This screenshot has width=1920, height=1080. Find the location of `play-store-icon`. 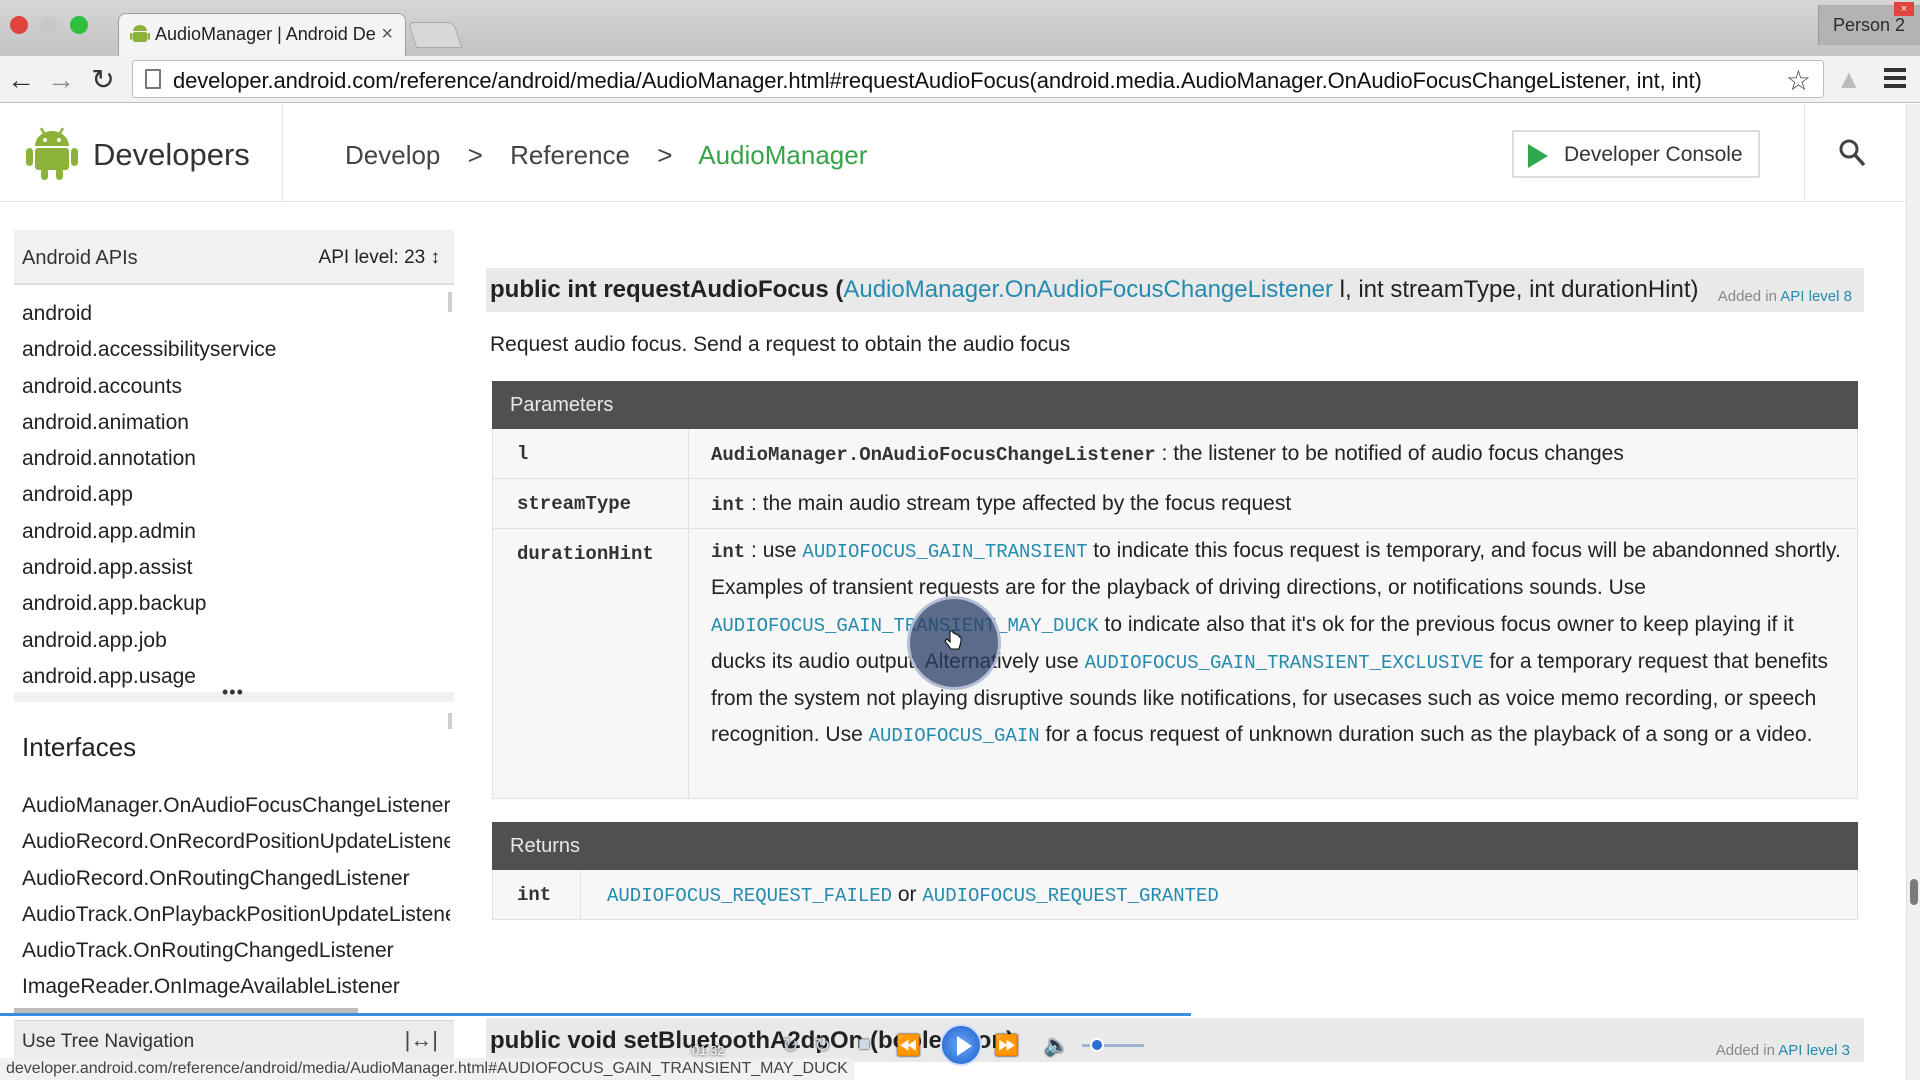

play-store-icon is located at coordinates (1538, 156).